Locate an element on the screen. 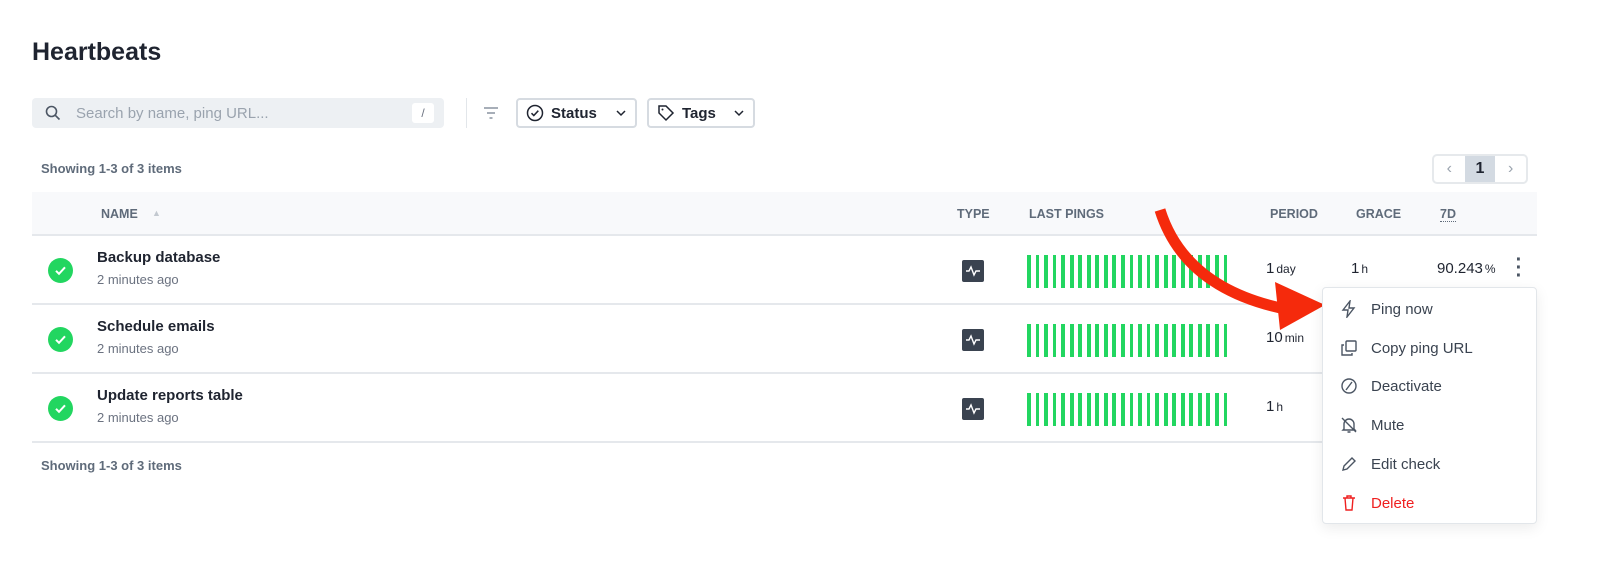 The image size is (1611, 564). menu-item-copy-ping-url: Copy ping URL is located at coordinates (1406, 348).